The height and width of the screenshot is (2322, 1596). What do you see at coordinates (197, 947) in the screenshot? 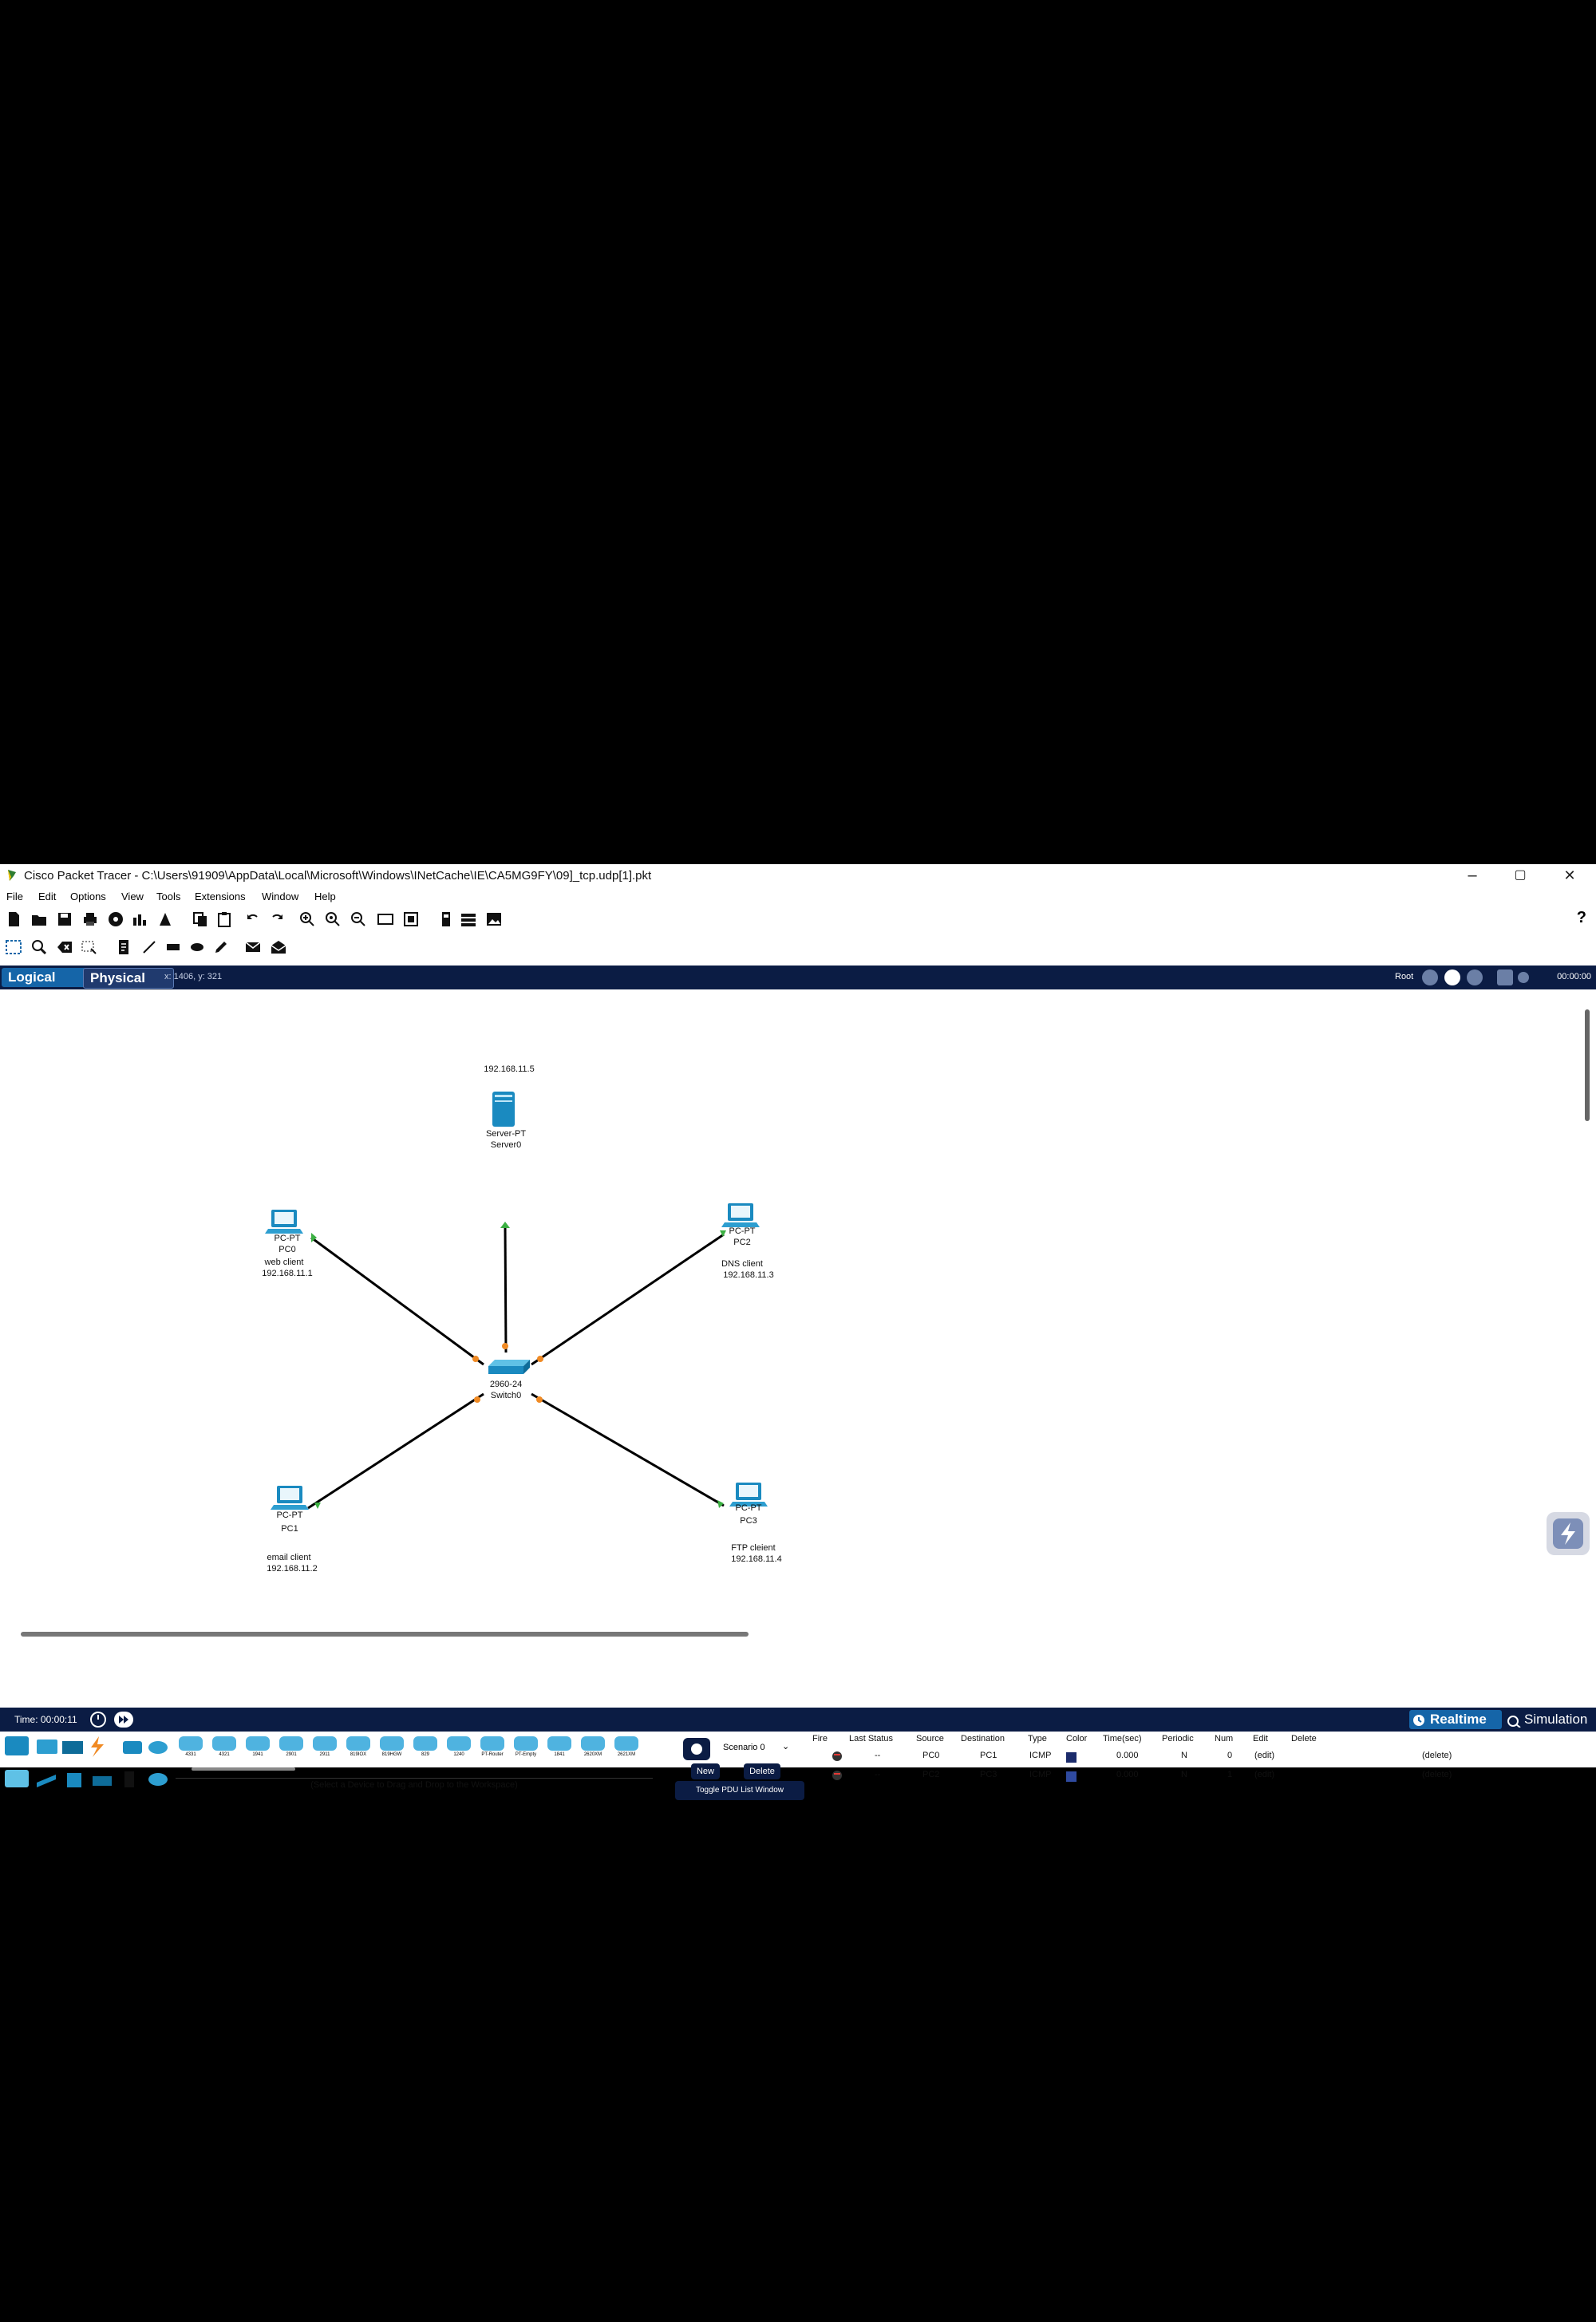
I see `draw-ellipse-icon` at bounding box center [197, 947].